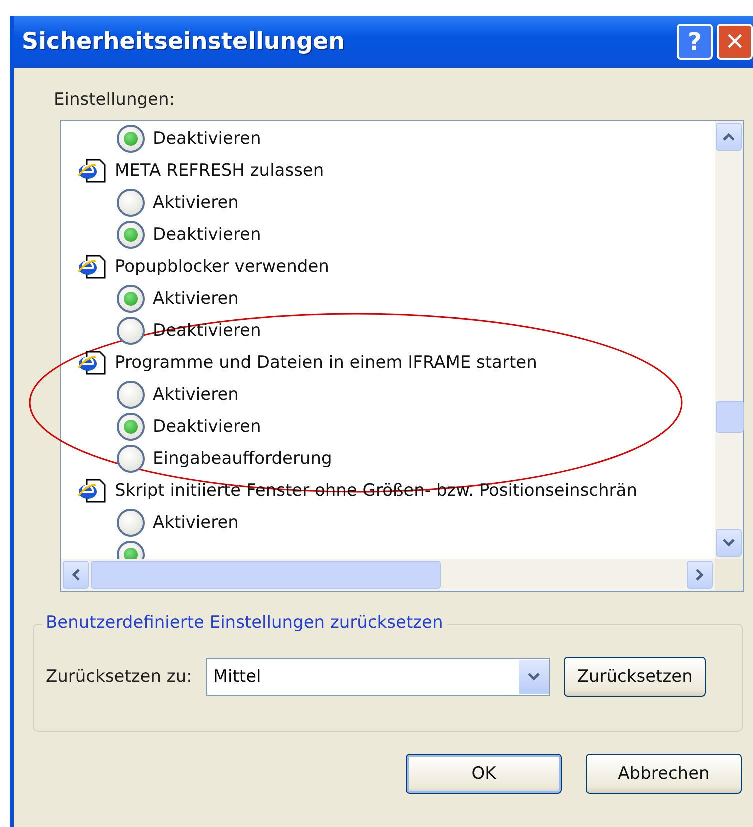  What do you see at coordinates (114, 98) in the screenshot?
I see `settings-label: Einstellungen:` at bounding box center [114, 98].